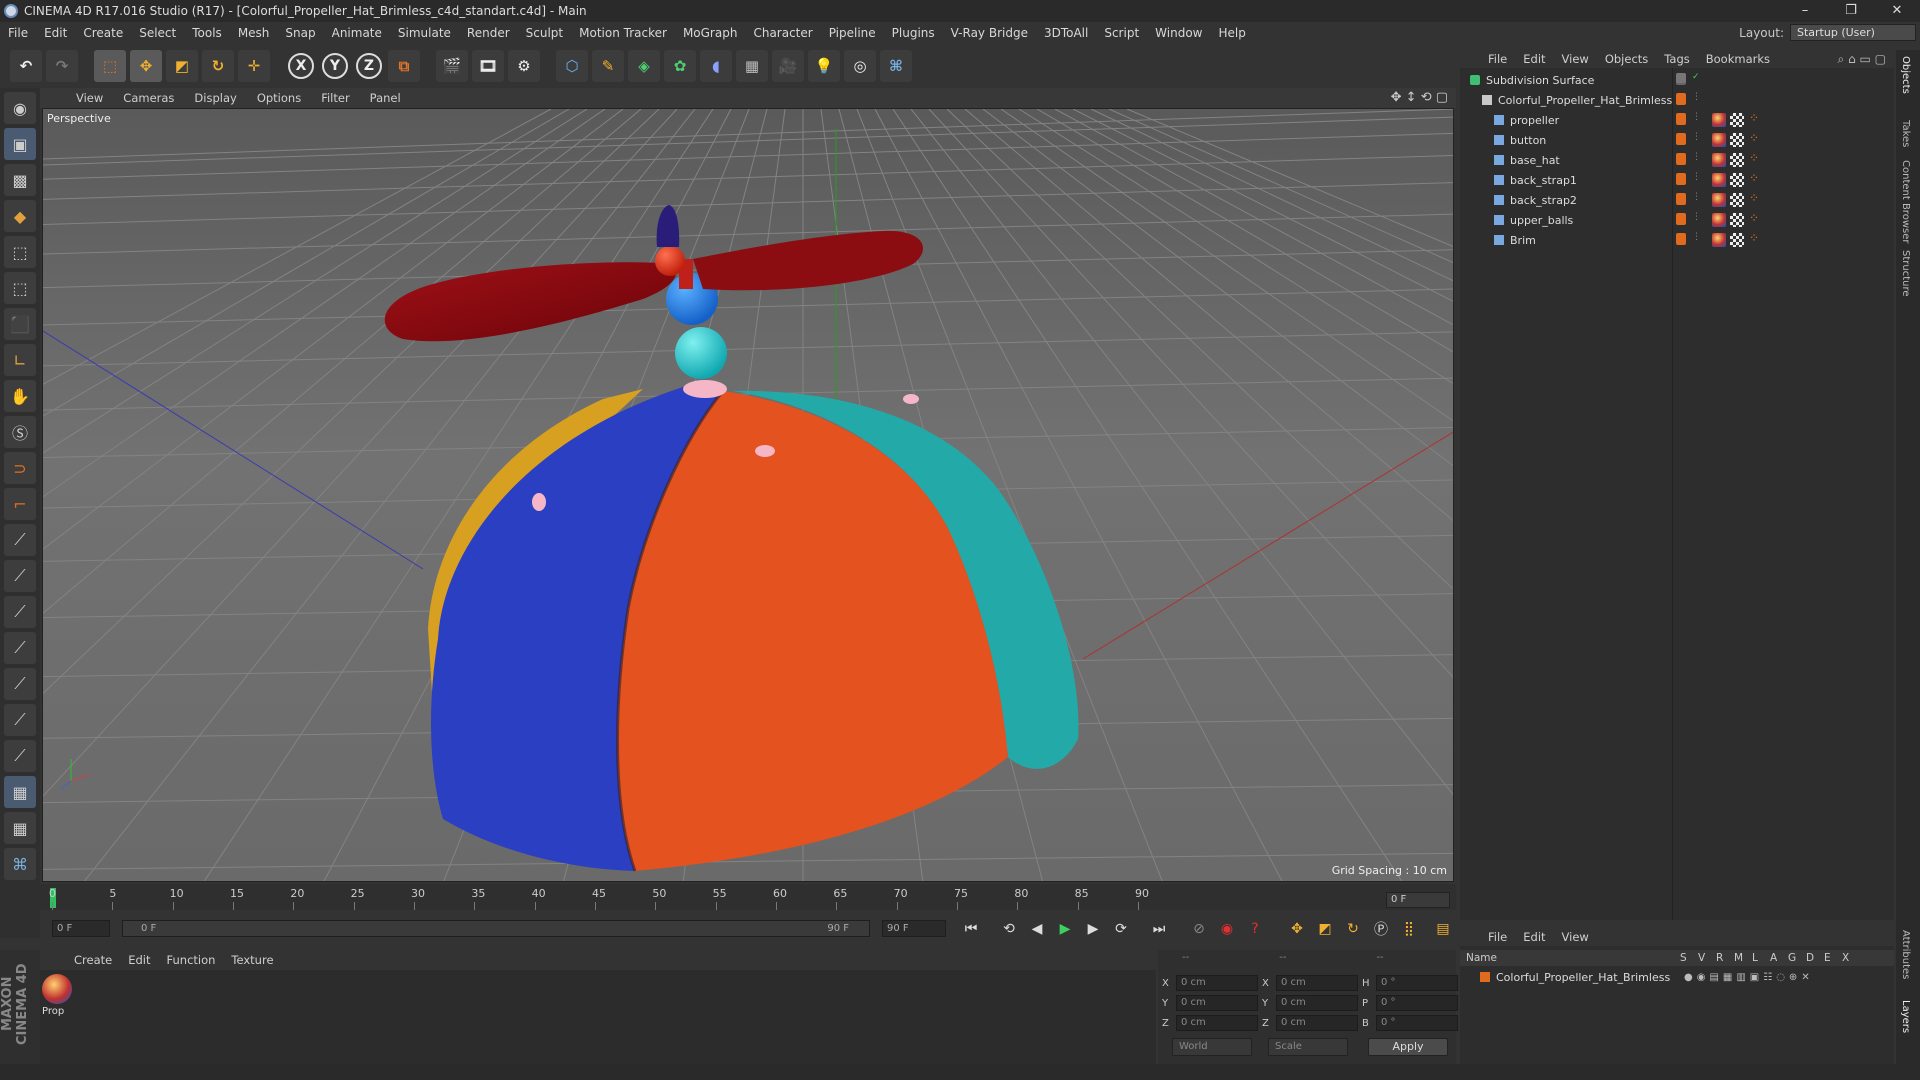 The height and width of the screenshot is (1080, 1920). What do you see at coordinates (488, 33) in the screenshot?
I see `menu-render: Render` at bounding box center [488, 33].